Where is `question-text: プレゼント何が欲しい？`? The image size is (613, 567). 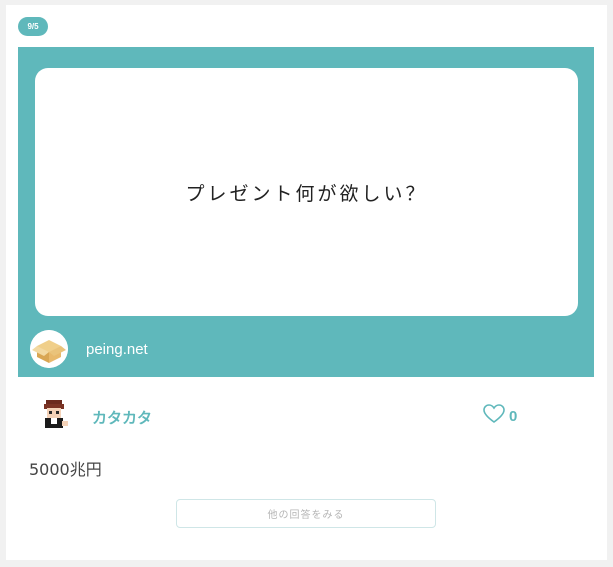 question-text: プレゼント何が欲しい？ is located at coordinates (306, 193).